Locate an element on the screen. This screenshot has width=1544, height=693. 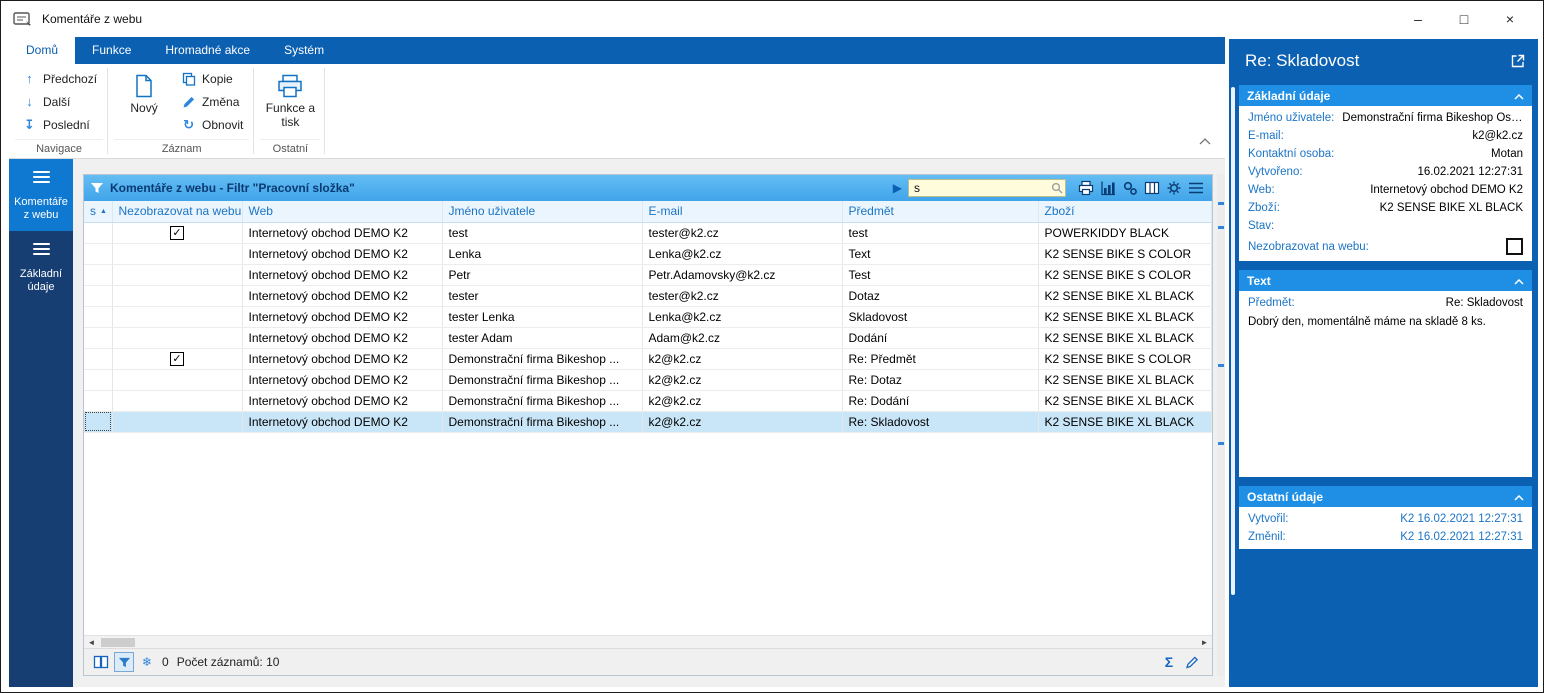
section-header: Text is located at coordinates (1385, 280).